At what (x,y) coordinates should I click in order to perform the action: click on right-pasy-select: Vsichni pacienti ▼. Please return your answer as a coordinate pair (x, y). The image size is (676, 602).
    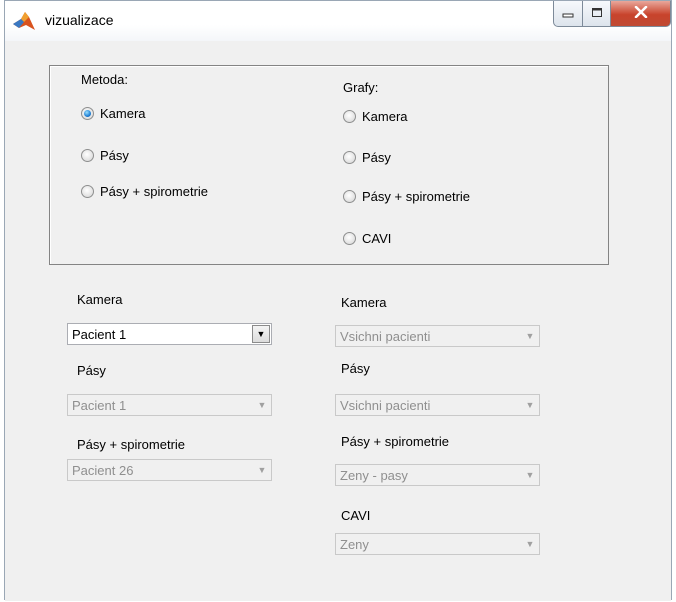
    Looking at the image, I should click on (437, 405).